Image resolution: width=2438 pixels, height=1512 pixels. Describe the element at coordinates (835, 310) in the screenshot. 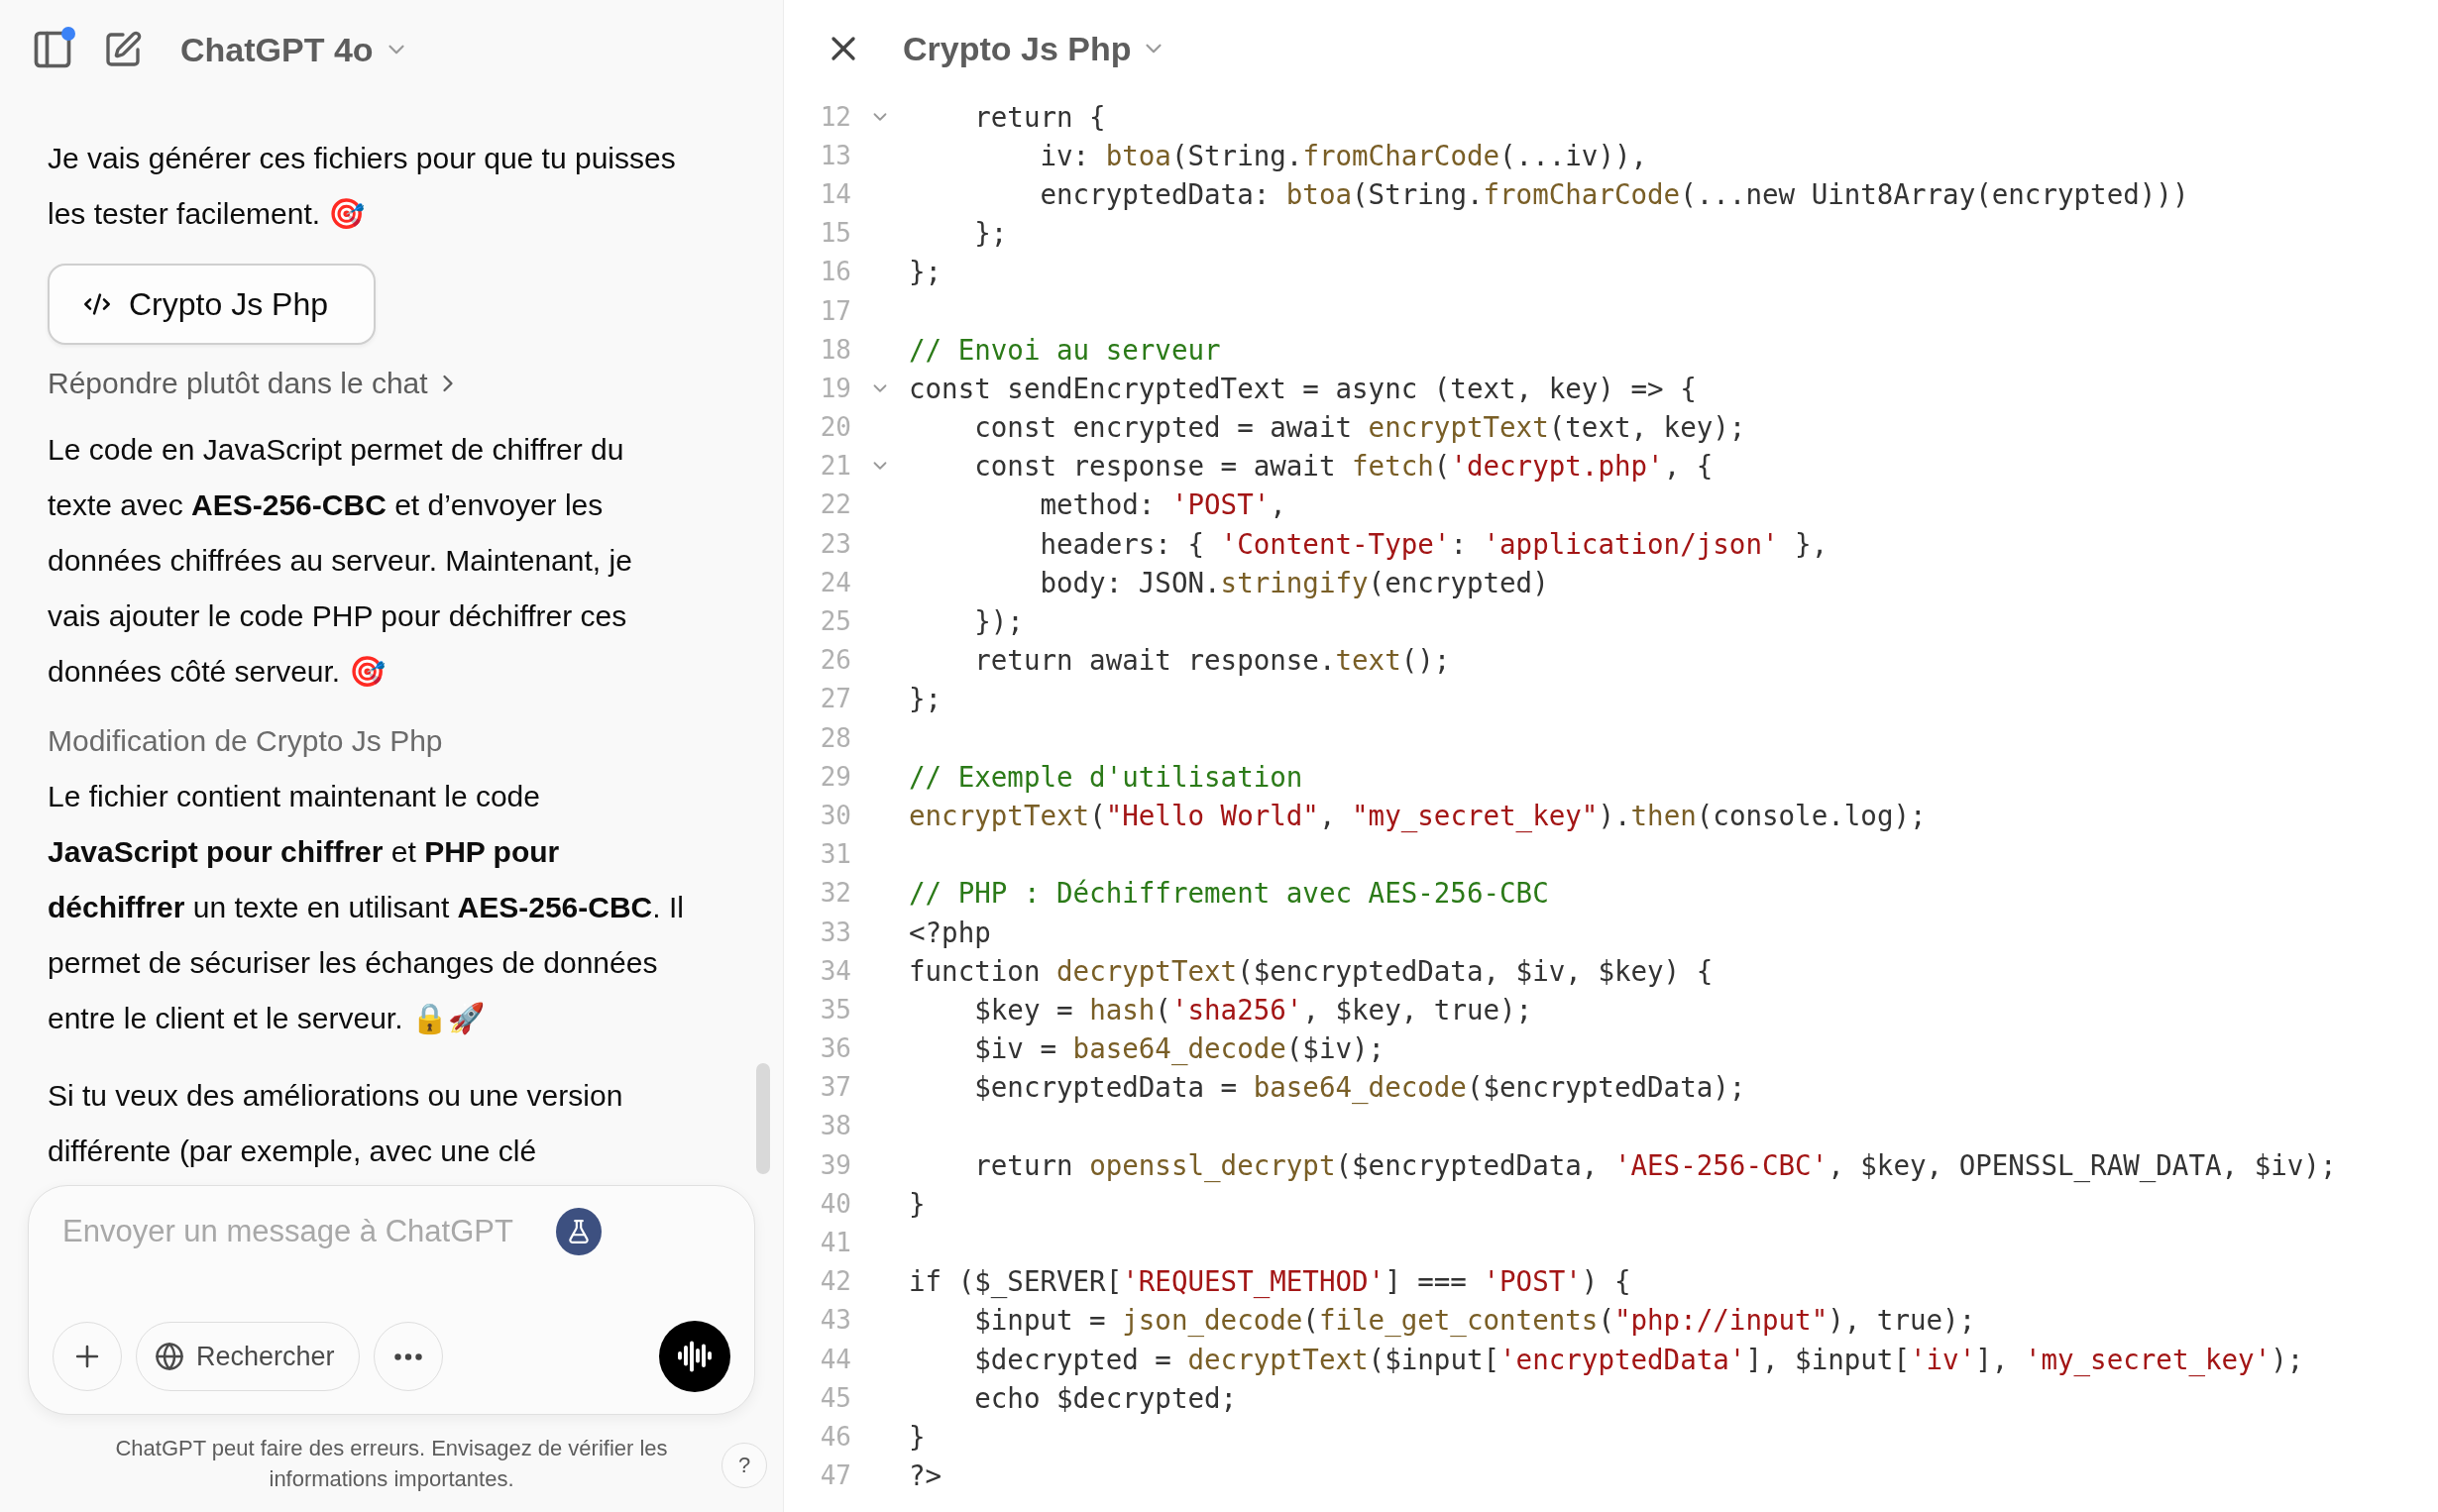

I see `line-number: 17` at that location.